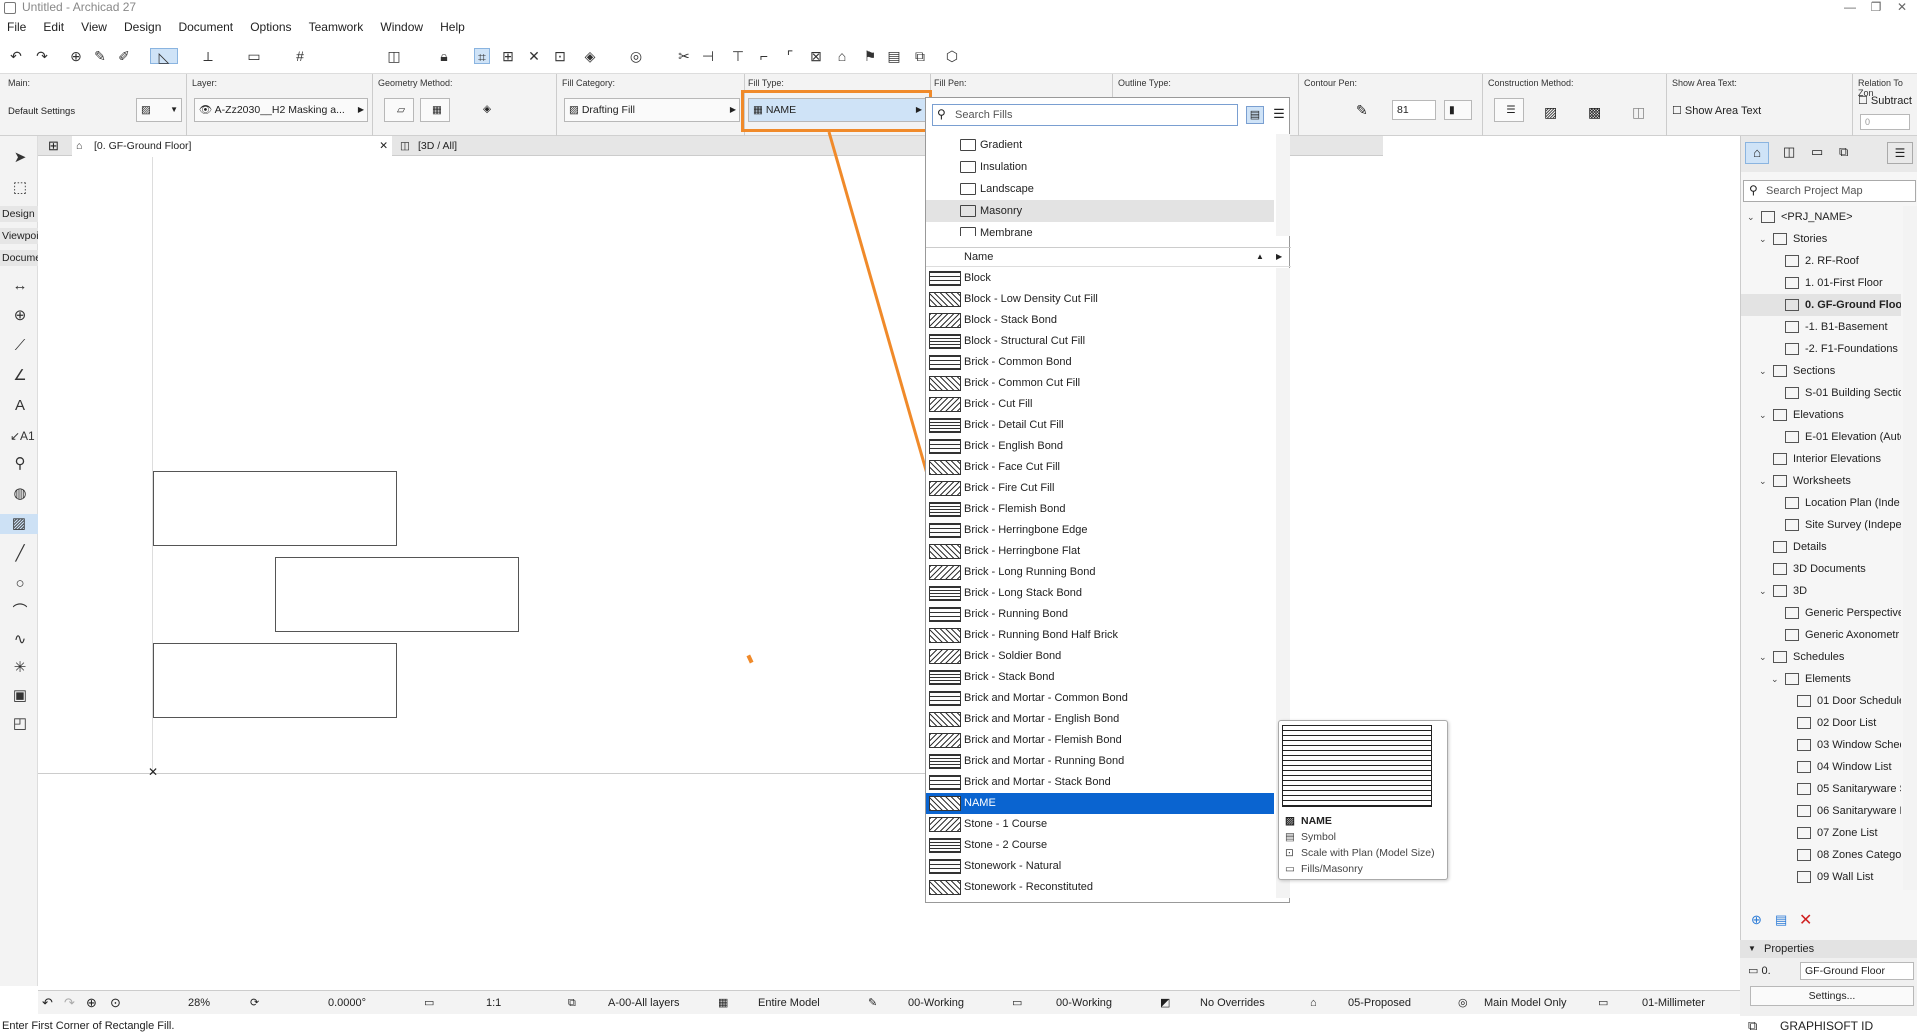 The image size is (1917, 1036). Describe the element at coordinates (1100, 887) in the screenshot. I see `fill-list-item: Stonework - Reconstituted` at that location.